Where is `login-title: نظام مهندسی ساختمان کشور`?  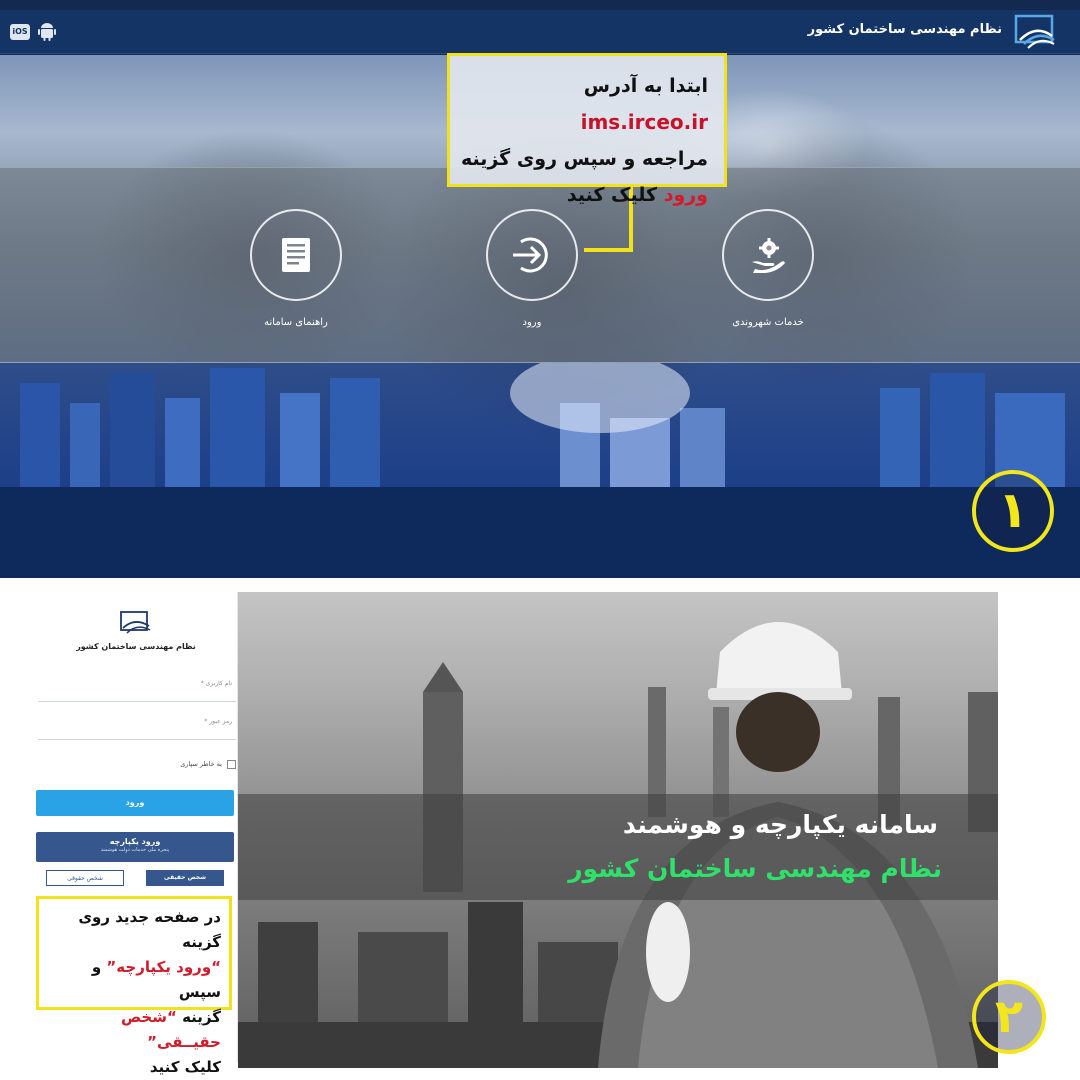 login-title: نظام مهندسی ساختمان کشور is located at coordinates (136, 646).